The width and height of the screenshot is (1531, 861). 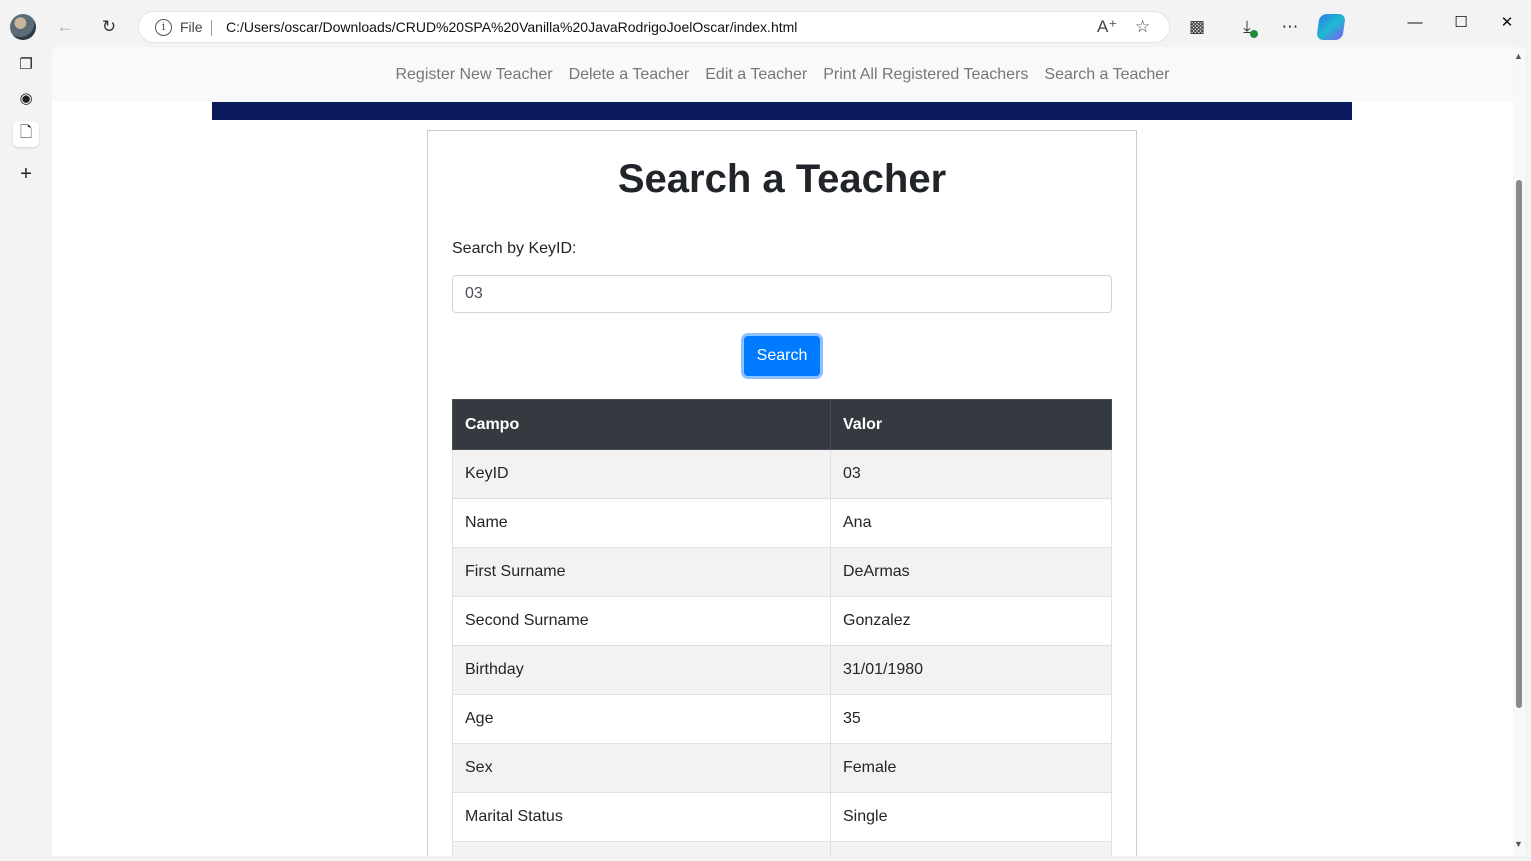 I want to click on maximize-icon: ☐, so click(x=1461, y=22).